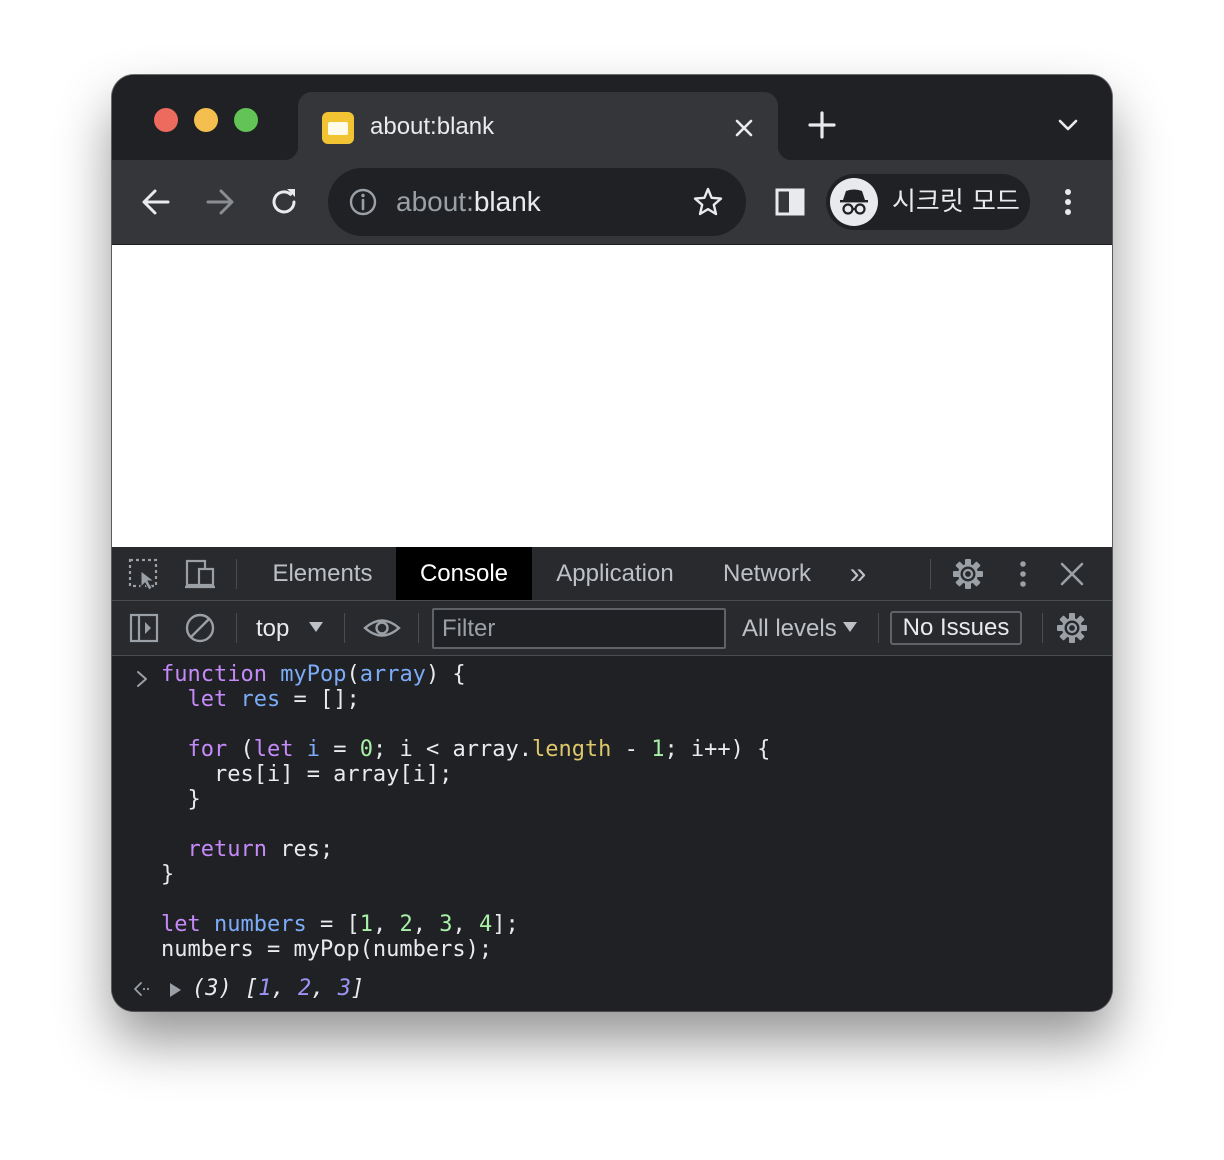  I want to click on chevron-down-icon, so click(1068, 125).